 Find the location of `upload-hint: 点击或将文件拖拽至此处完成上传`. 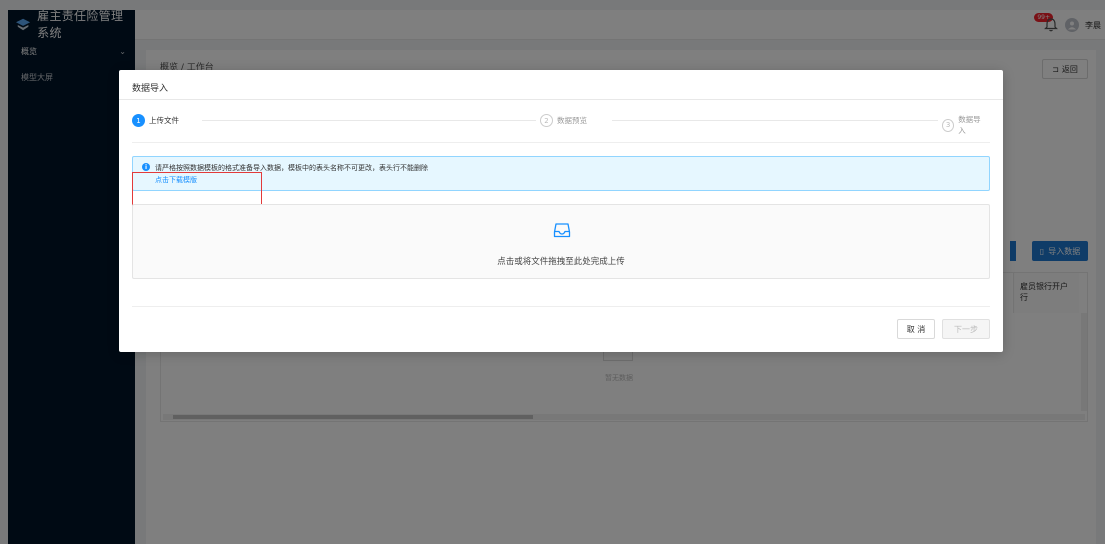

upload-hint: 点击或将文件拖拽至此处完成上传 is located at coordinates (561, 262).